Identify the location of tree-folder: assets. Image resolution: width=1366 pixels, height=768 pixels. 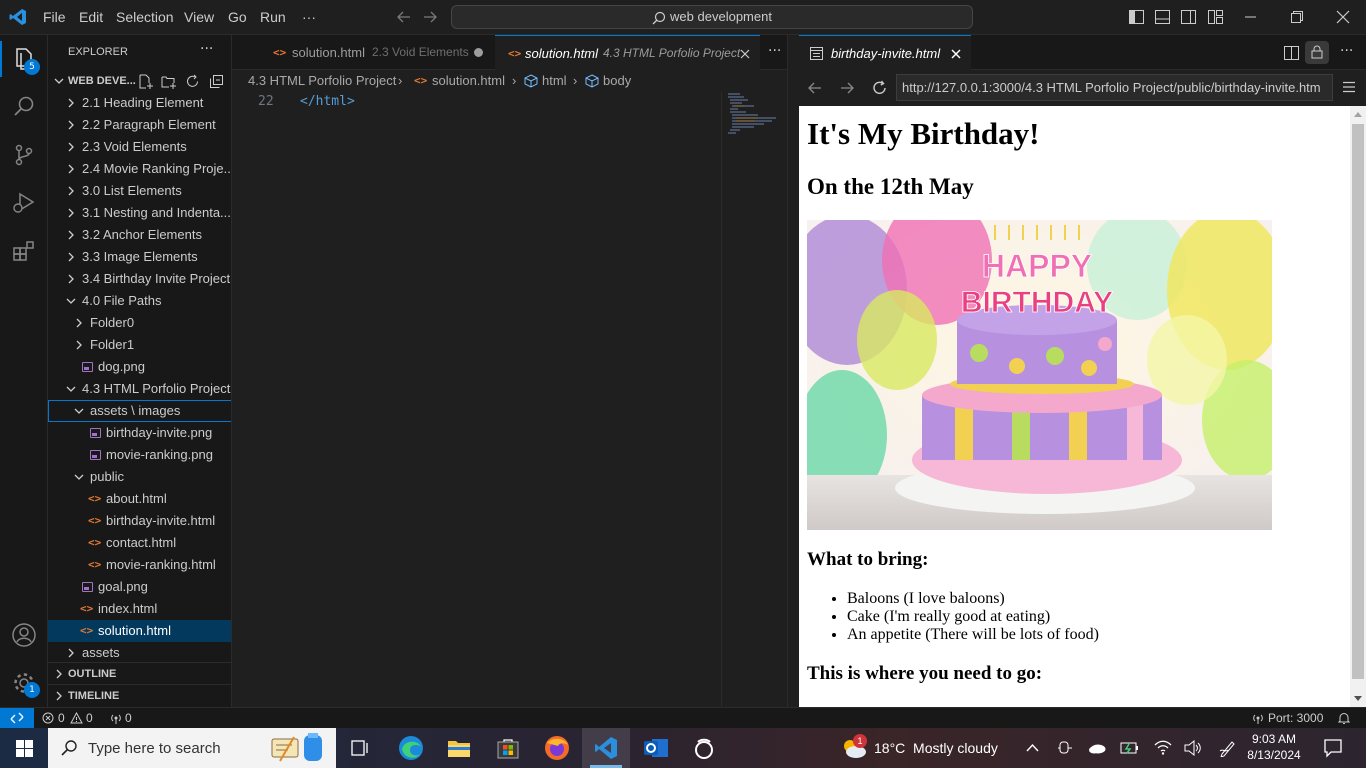
(139, 653).